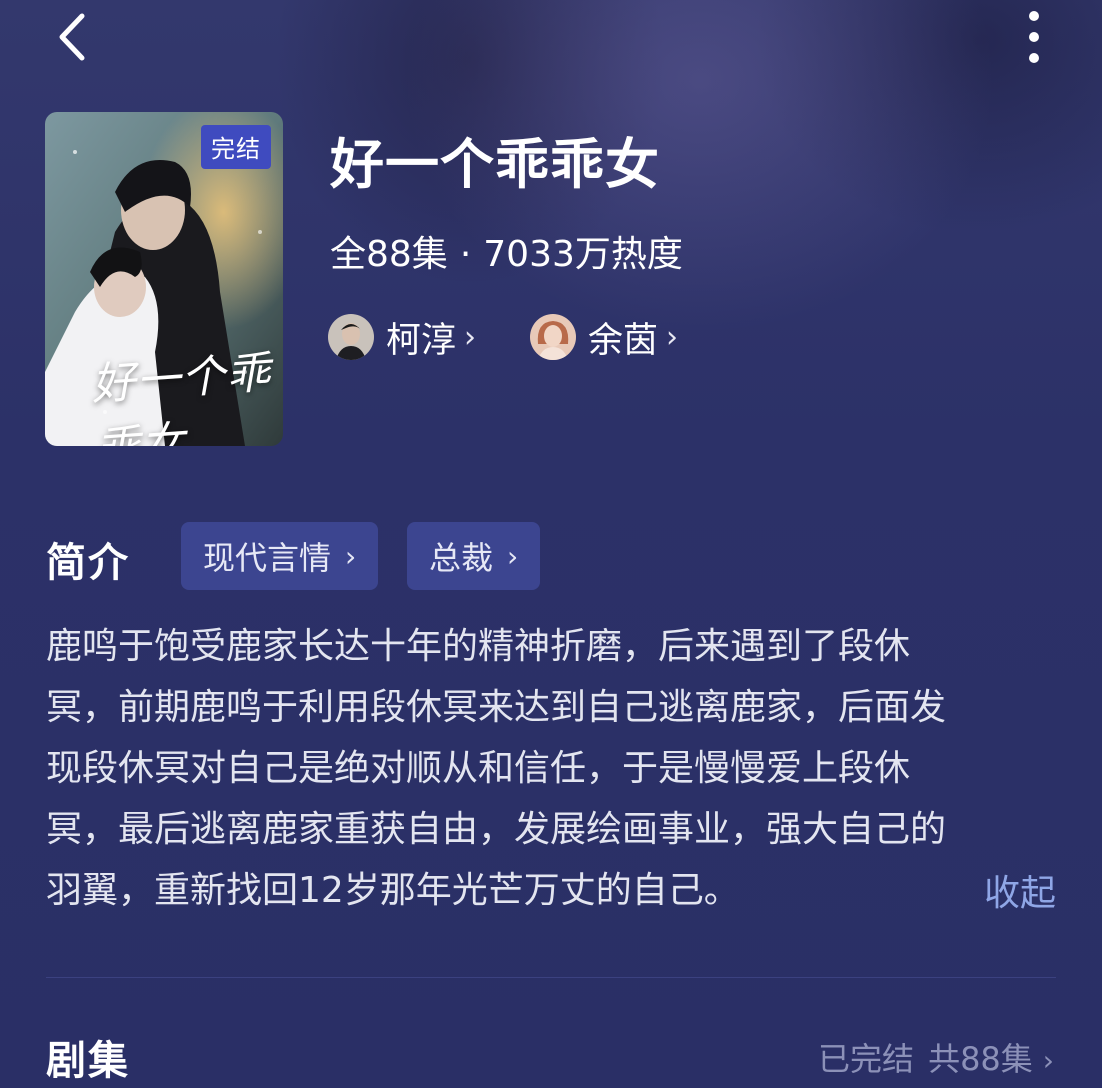 This screenshot has width=1102, height=1088. I want to click on episodes-heading: 剧集, so click(88, 1061).